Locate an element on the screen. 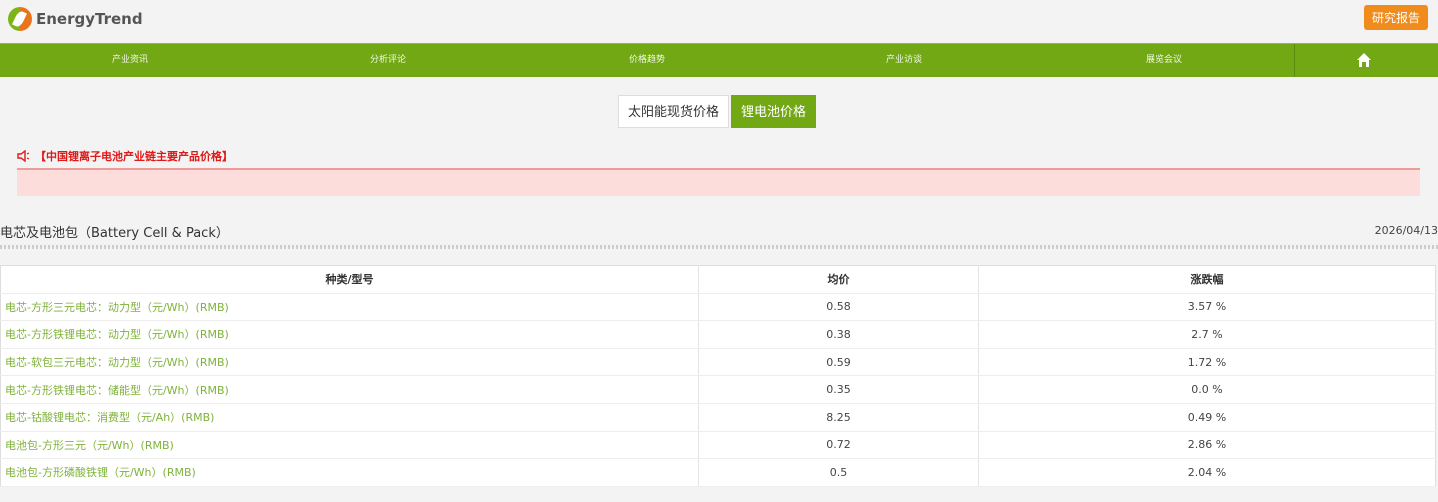  nav-item-industry-news: 产业资讯 is located at coordinates (130, 60).